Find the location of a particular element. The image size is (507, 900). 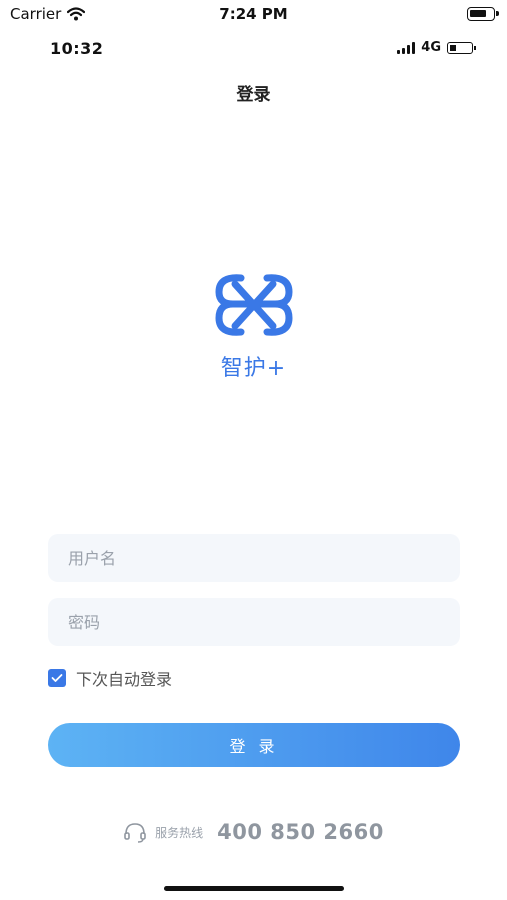

headset-icon is located at coordinates (135, 833).